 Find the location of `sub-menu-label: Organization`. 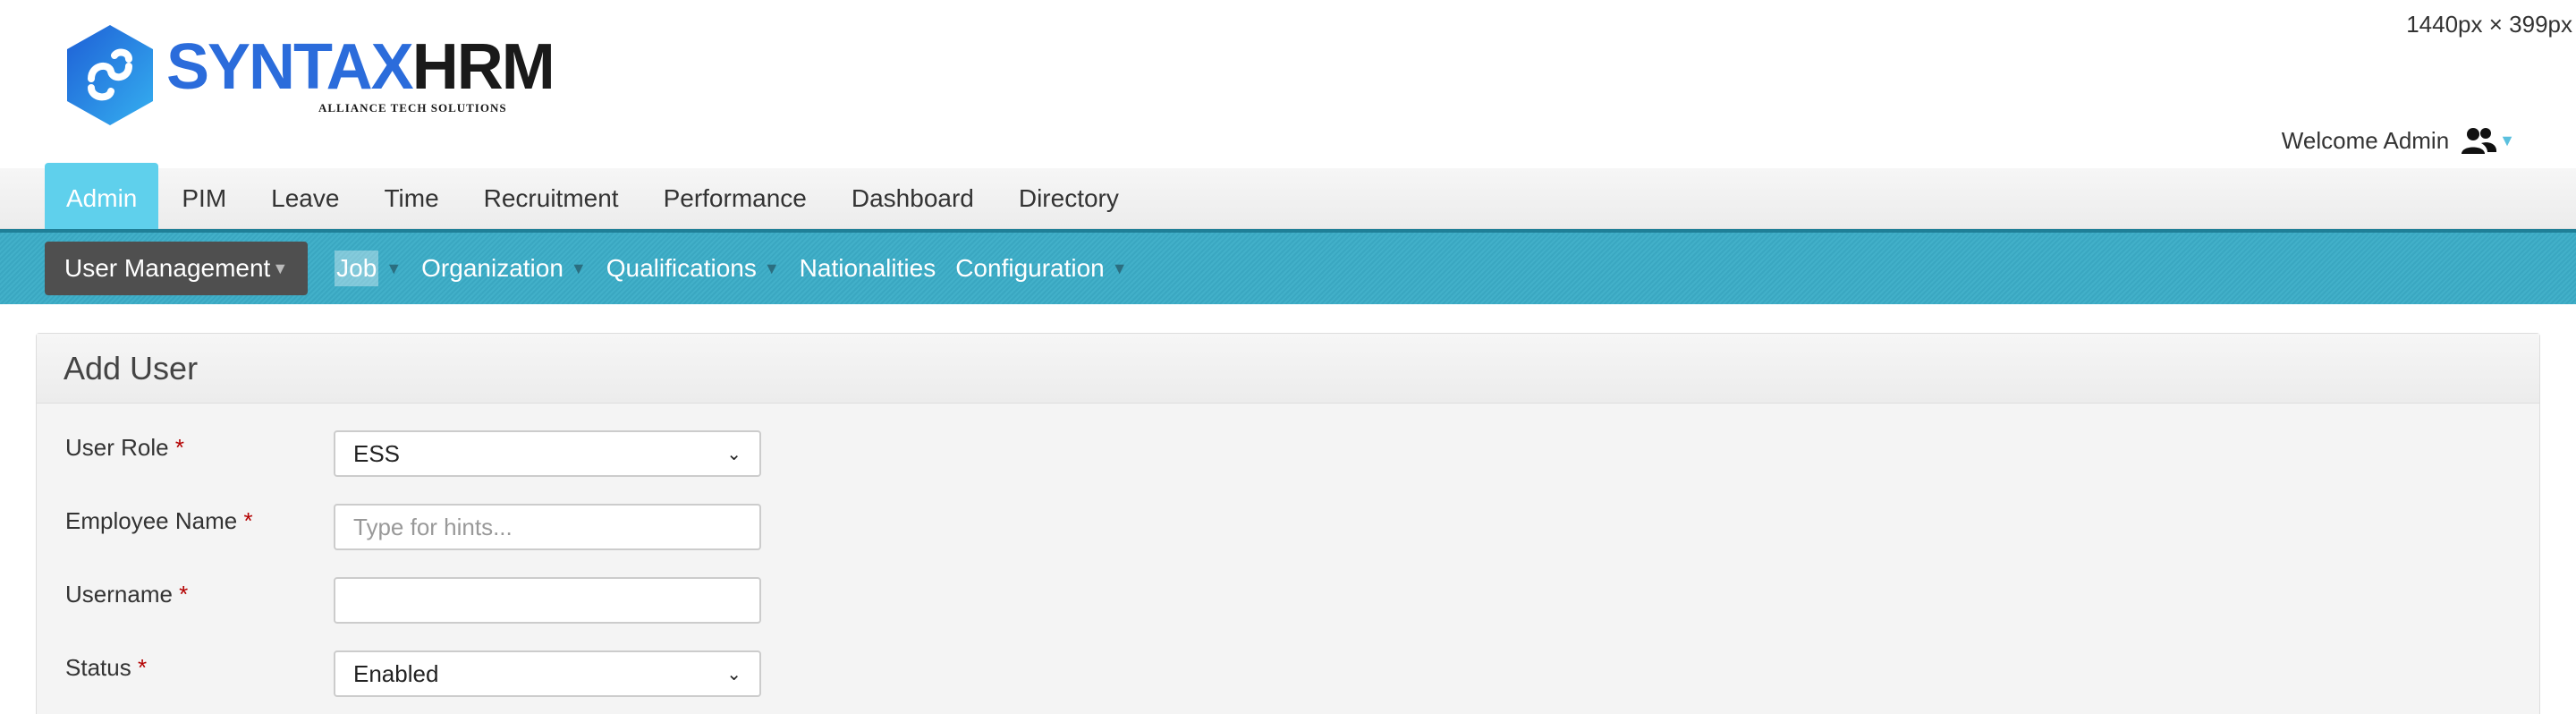

sub-menu-label: Organization is located at coordinates (492, 268).